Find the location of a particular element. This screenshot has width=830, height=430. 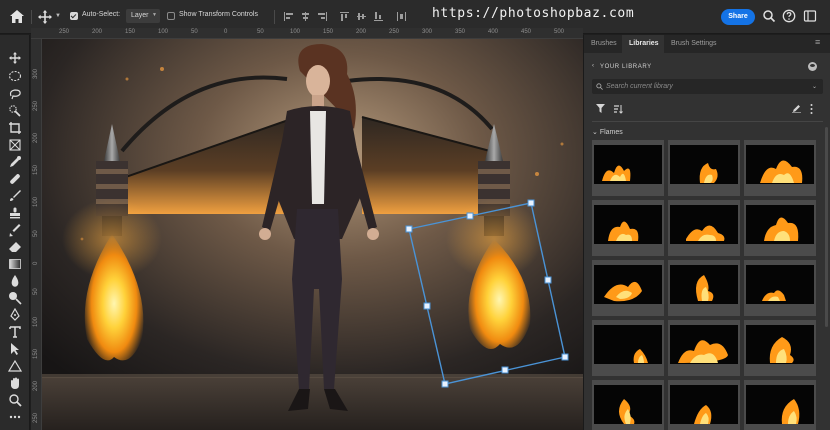

group-flames-label: ⌄ Flames is located at coordinates (607, 132).